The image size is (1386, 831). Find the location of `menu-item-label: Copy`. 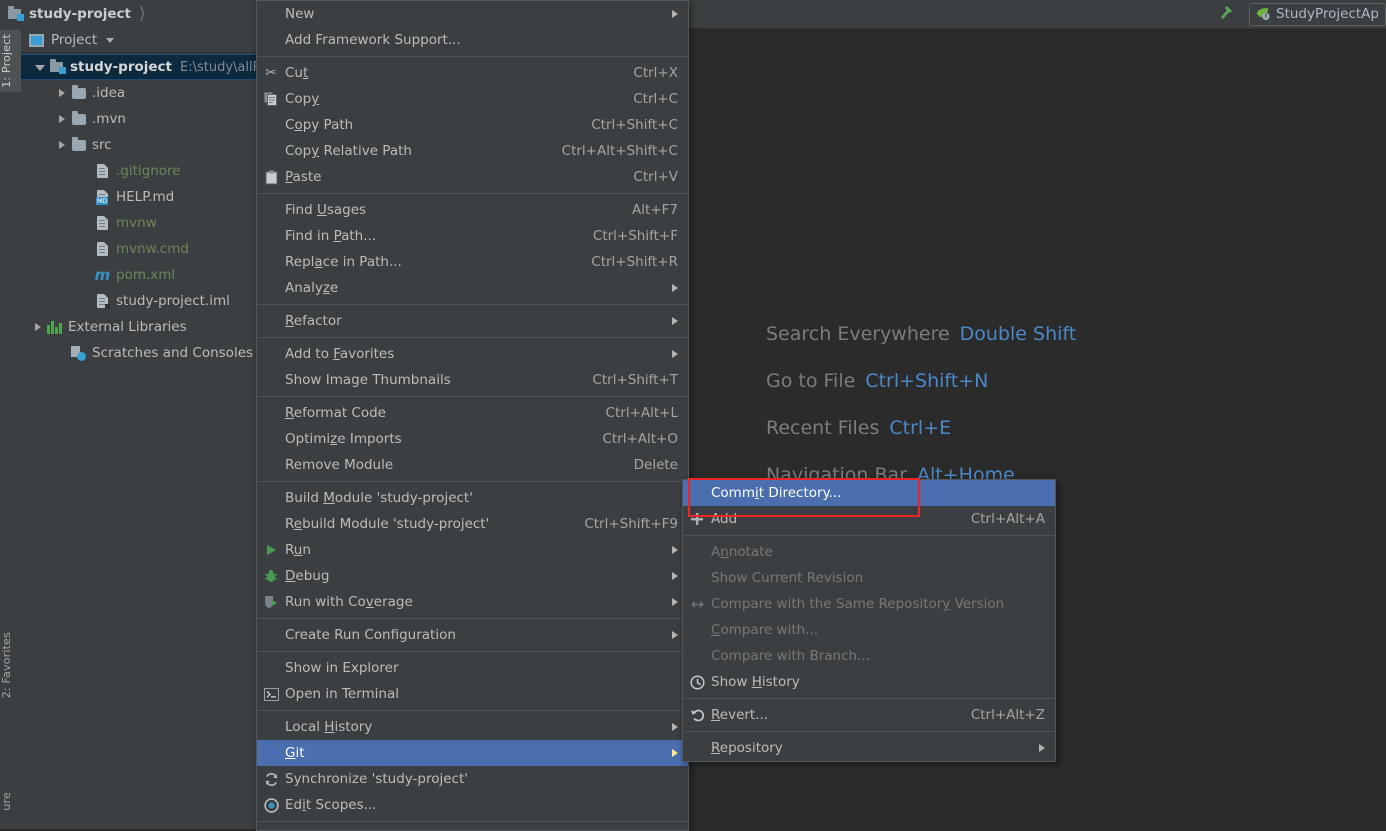

menu-item-label: Copy is located at coordinates (302, 99).